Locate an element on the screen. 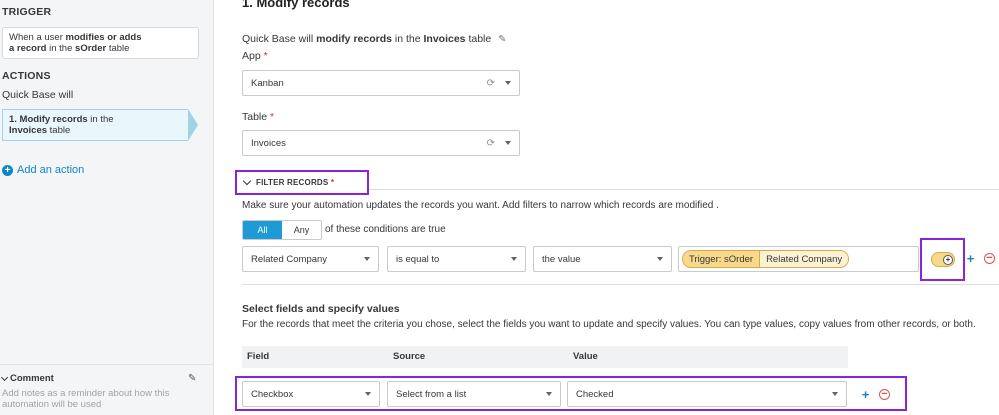 Image resolution: width=999 pixels, height=415 pixels. conditions-text: of these conditions are true is located at coordinates (385, 229).